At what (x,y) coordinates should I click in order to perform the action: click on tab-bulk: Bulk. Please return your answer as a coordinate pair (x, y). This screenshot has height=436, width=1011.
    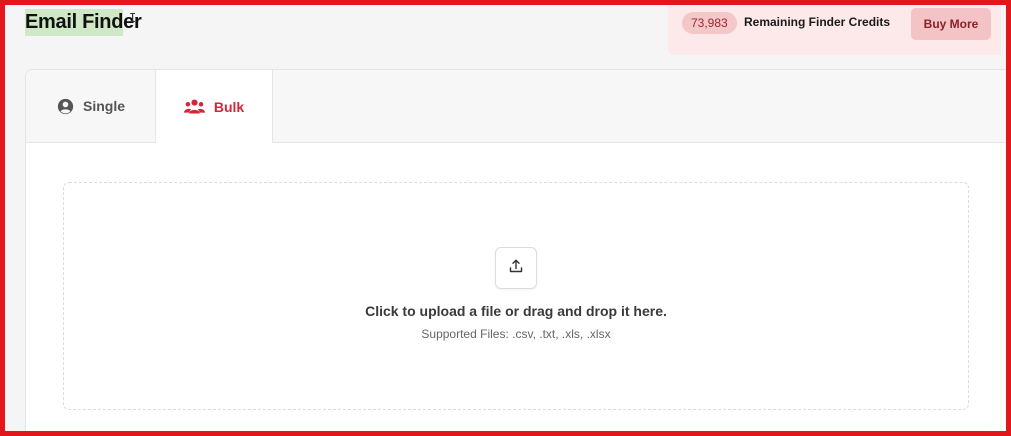
    Looking at the image, I should click on (214, 106).